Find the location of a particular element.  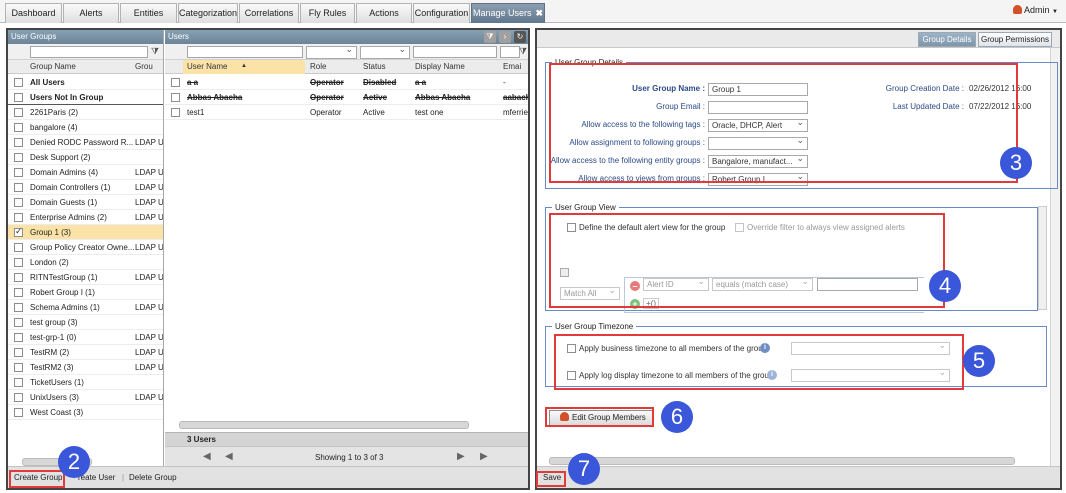

group-email-input is located at coordinates (758, 107).